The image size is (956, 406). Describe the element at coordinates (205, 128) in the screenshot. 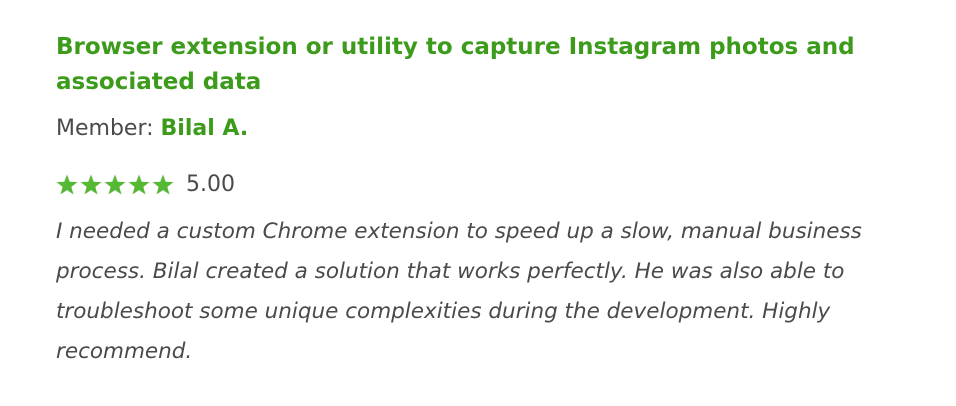

I see `member-name-link: Bilal A.` at that location.